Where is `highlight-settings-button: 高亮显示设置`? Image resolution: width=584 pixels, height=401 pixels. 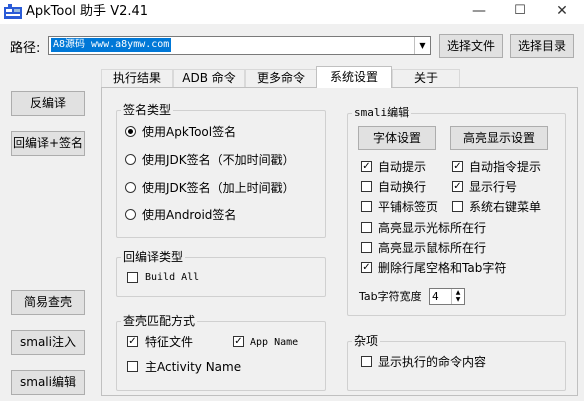 highlight-settings-button: 高亮显示设置 is located at coordinates (499, 138).